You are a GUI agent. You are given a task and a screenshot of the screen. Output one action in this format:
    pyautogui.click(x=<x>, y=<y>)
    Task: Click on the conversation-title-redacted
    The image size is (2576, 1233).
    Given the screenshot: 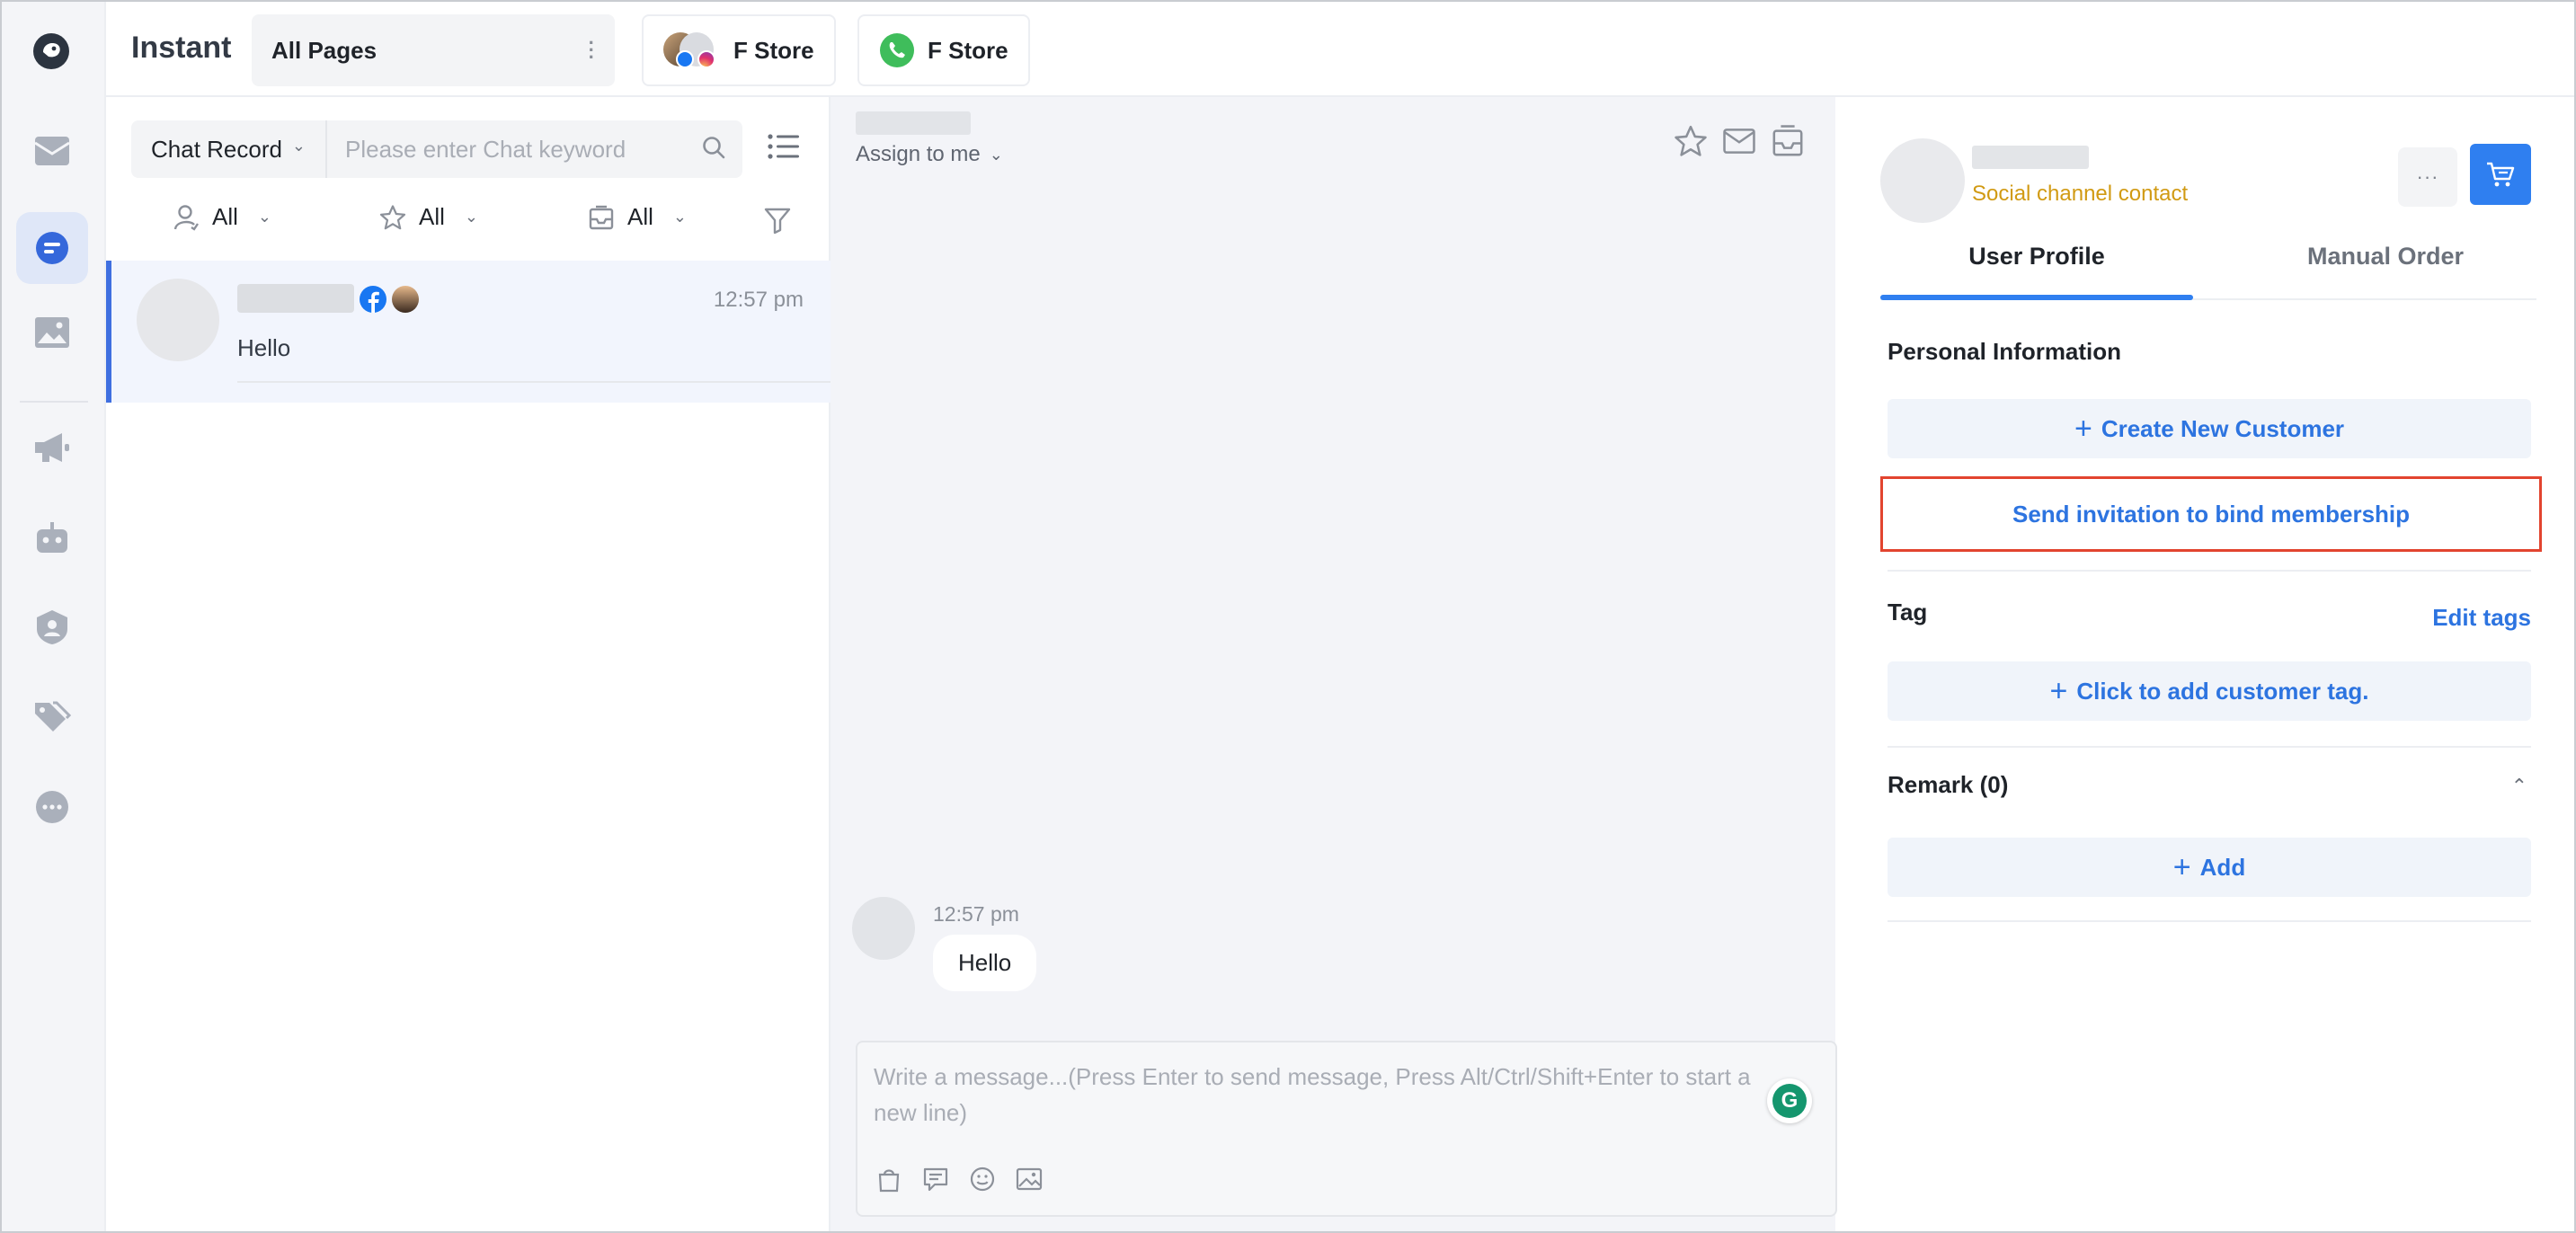 What is the action you would take?
    pyautogui.click(x=913, y=123)
    